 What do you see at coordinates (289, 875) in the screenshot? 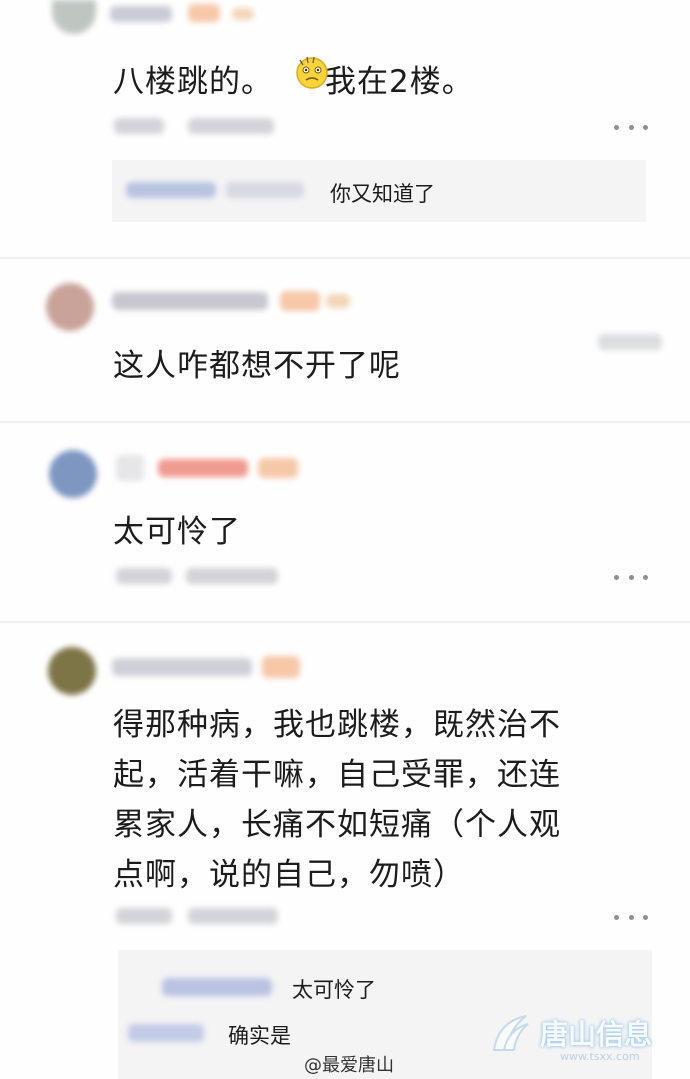
I see `comment-line: 点啊，说的自己，勿喷）` at bounding box center [289, 875].